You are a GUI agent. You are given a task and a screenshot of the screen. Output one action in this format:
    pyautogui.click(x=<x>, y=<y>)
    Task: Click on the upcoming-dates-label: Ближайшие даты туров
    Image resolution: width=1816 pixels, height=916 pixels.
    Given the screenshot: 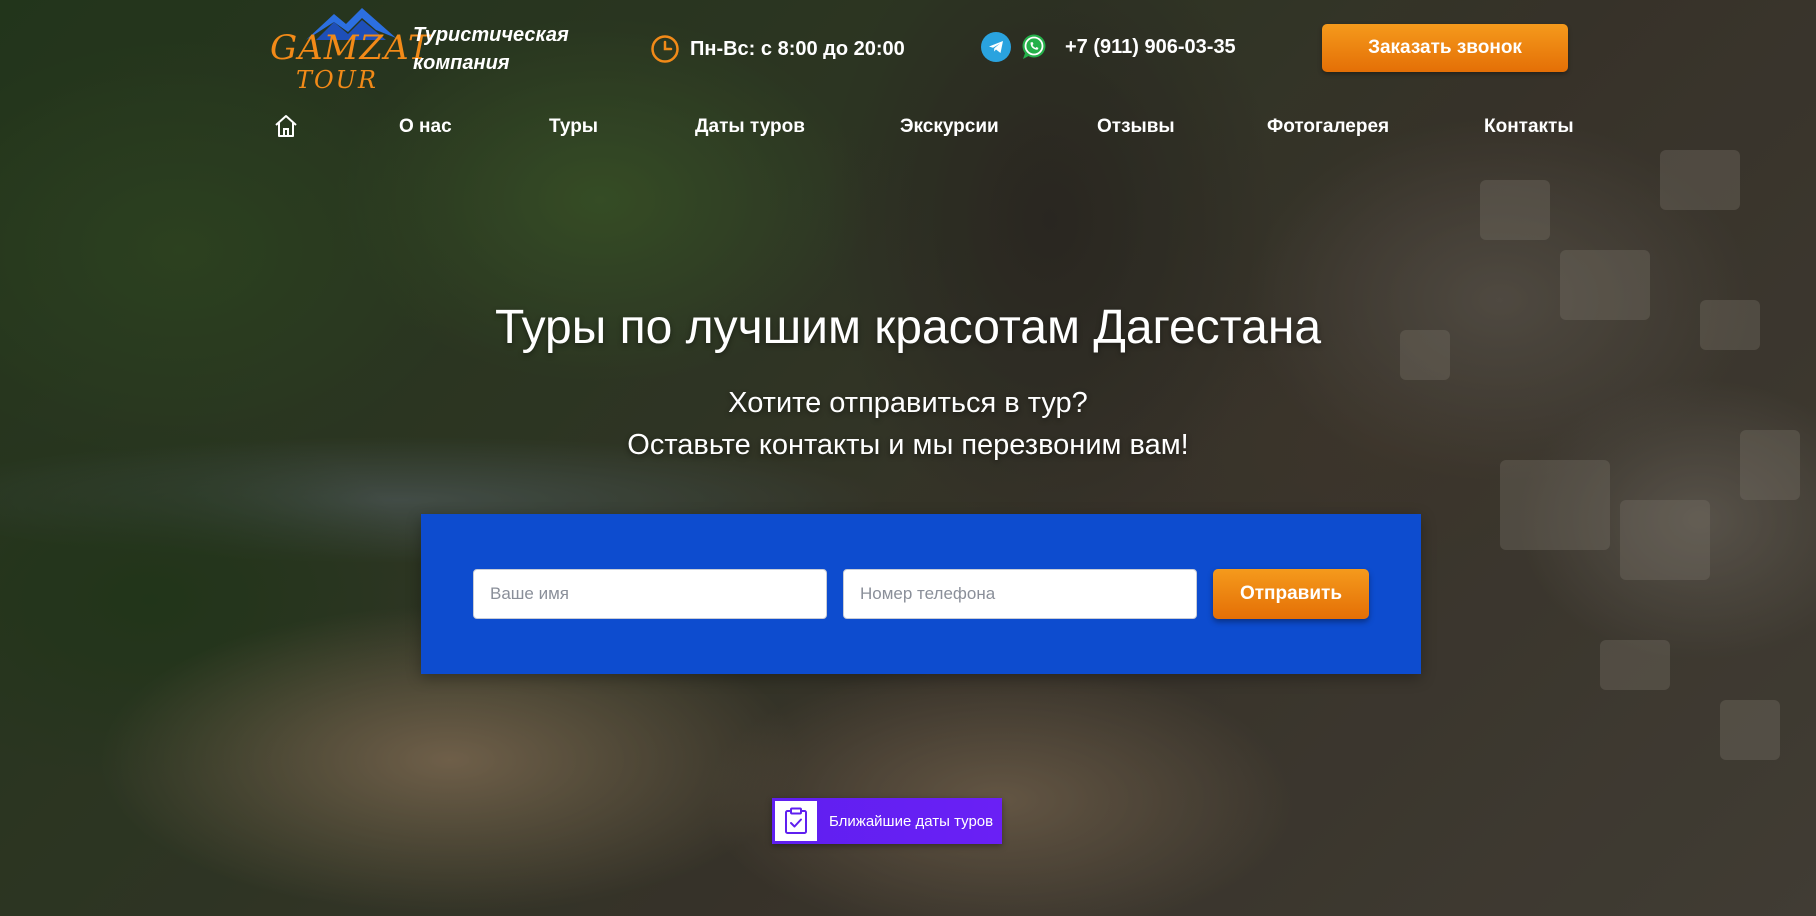 What is the action you would take?
    pyautogui.click(x=911, y=821)
    